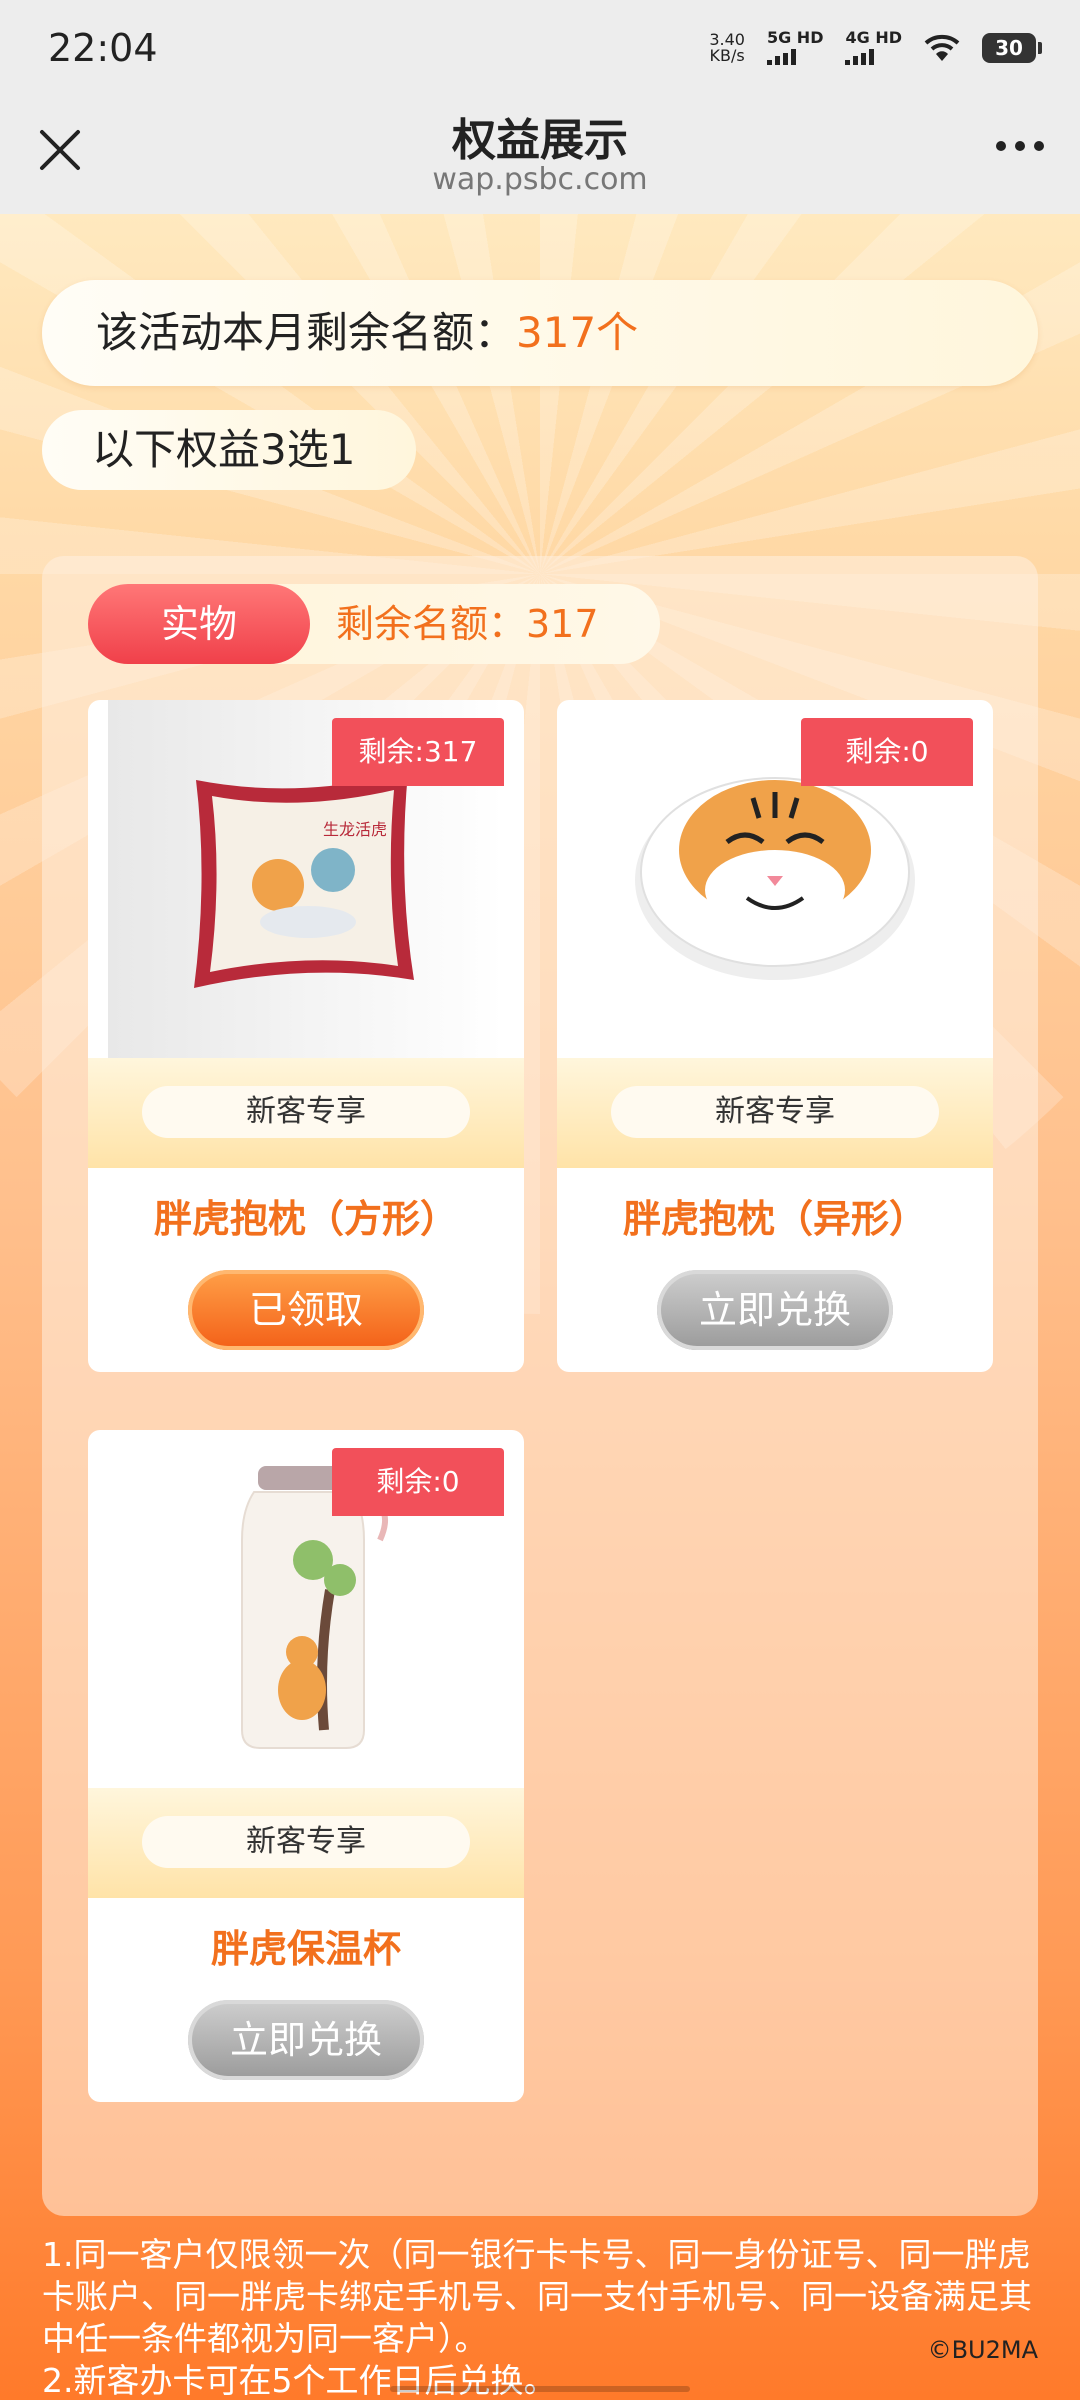 The width and height of the screenshot is (1080, 2400). What do you see at coordinates (306, 1036) in the screenshot?
I see `product-card-square-pillow: 生龙活虎 剩余:317 新客专享 胖虎抱枕（方形） 已领取` at bounding box center [306, 1036].